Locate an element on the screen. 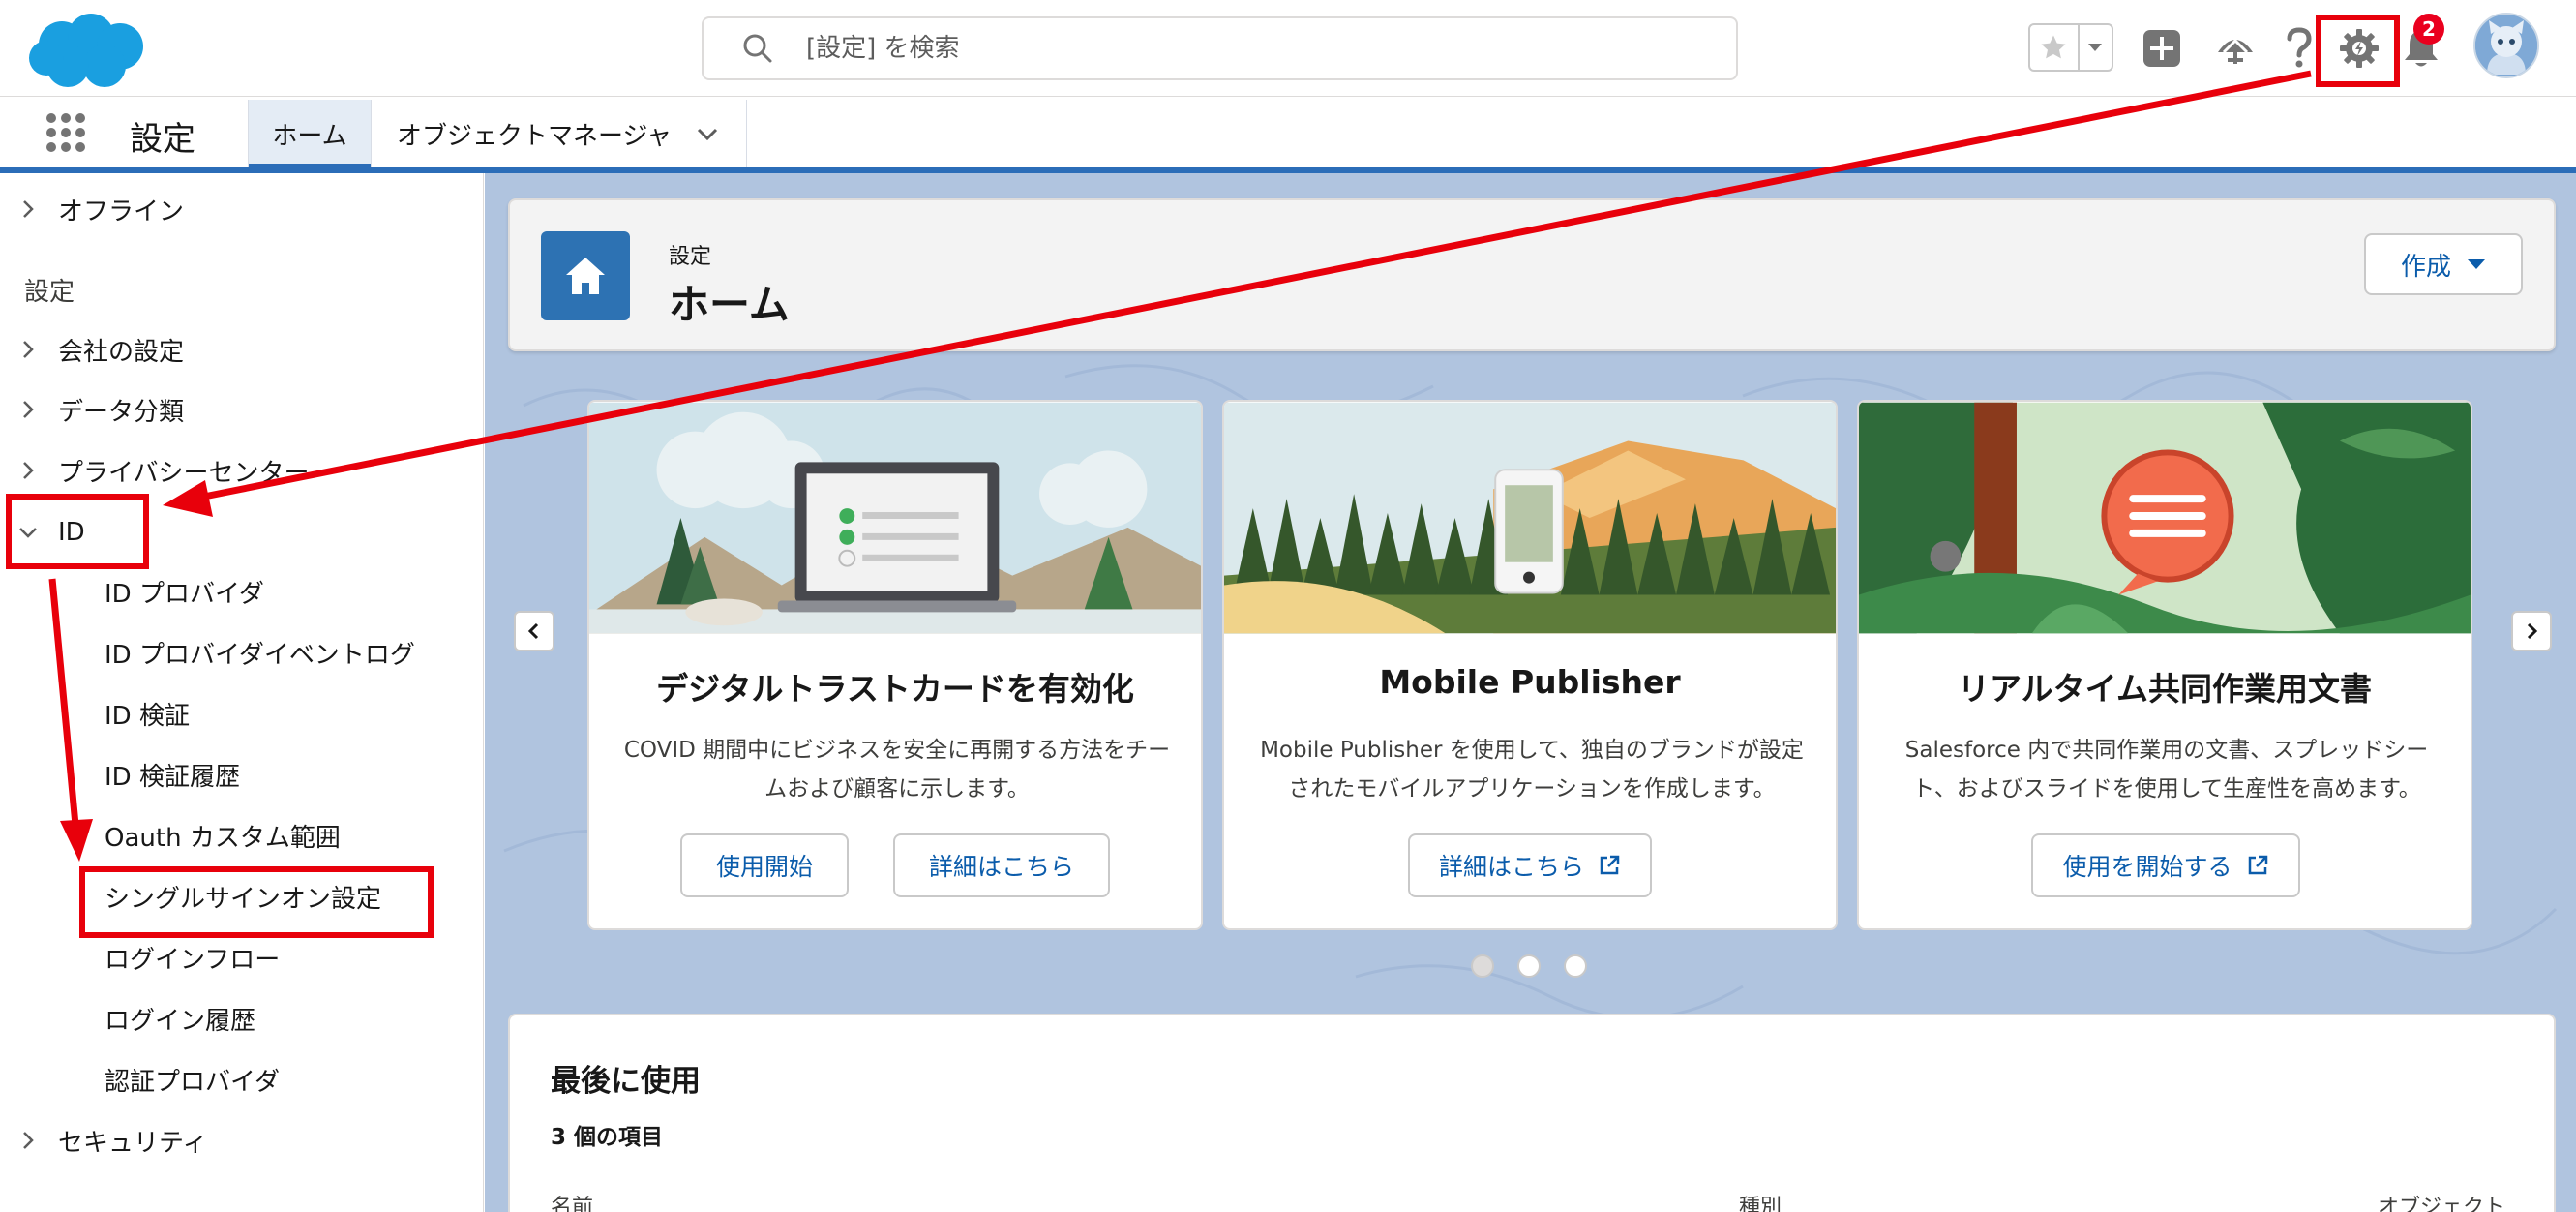 This screenshot has width=2576, height=1212. global-search is located at coordinates (1220, 48).